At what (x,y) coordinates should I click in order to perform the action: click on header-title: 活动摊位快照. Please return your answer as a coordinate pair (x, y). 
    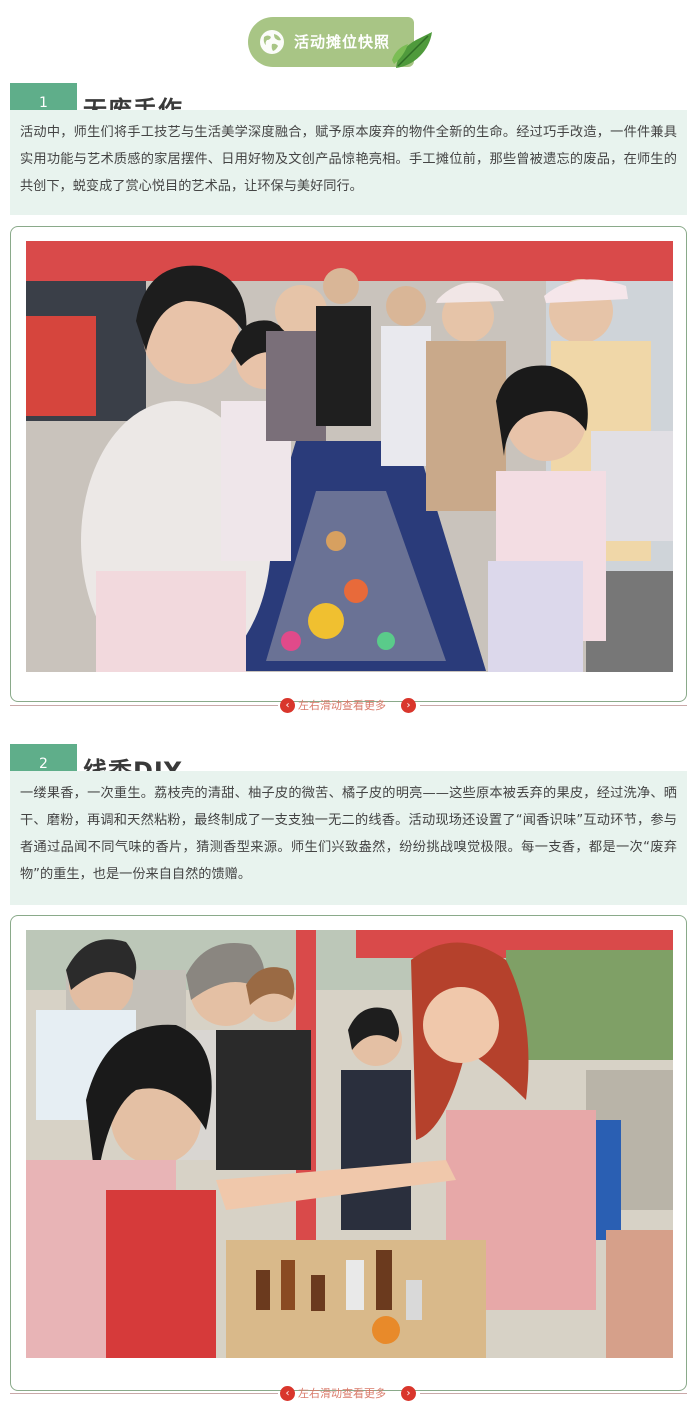
    Looking at the image, I should click on (342, 42).